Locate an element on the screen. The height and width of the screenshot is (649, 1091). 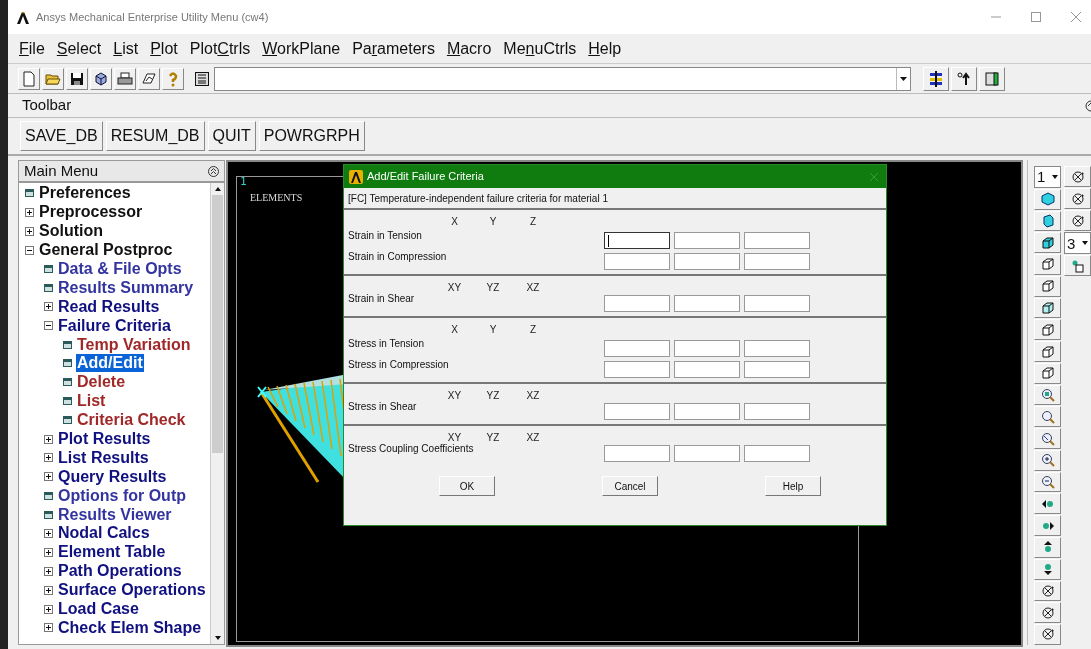
menu-tree-item: Options for Outp is located at coordinates (122, 495).